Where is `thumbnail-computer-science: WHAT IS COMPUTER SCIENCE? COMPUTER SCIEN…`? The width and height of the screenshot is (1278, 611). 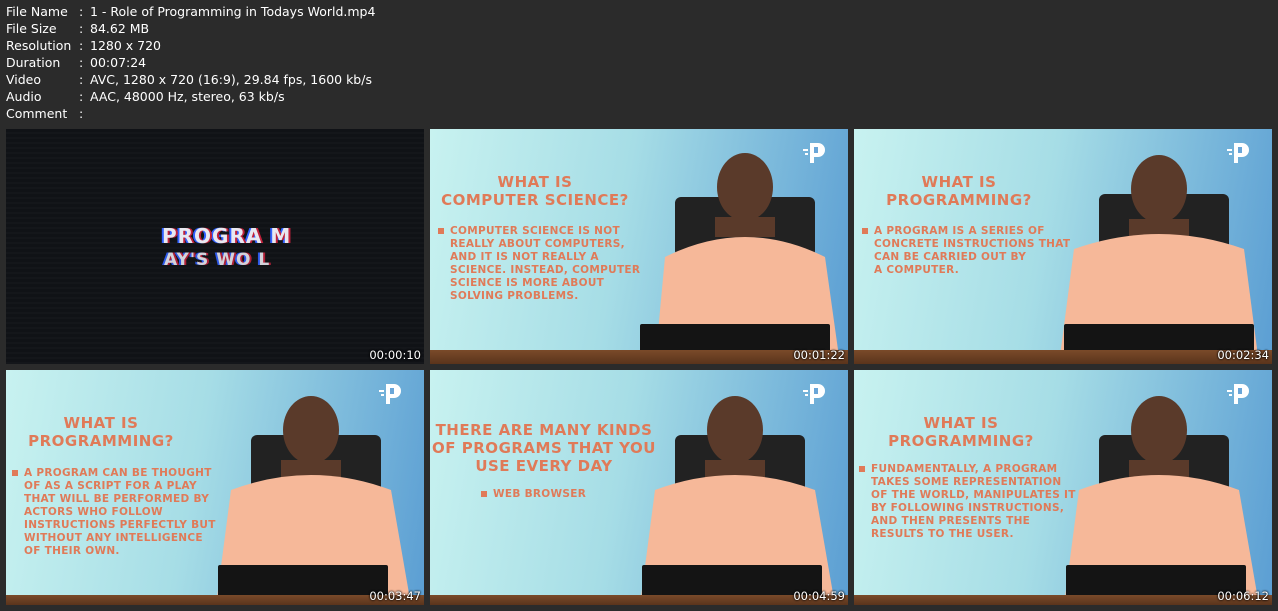
thumbnail-computer-science: WHAT IS COMPUTER SCIENCE? COMPUTER SCIEN… is located at coordinates (639, 246).